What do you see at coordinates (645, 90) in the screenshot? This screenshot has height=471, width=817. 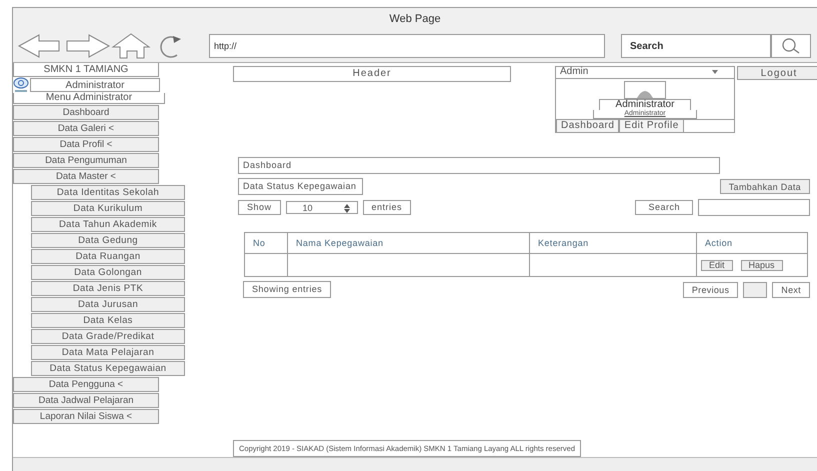 I see `avatar-icon` at bounding box center [645, 90].